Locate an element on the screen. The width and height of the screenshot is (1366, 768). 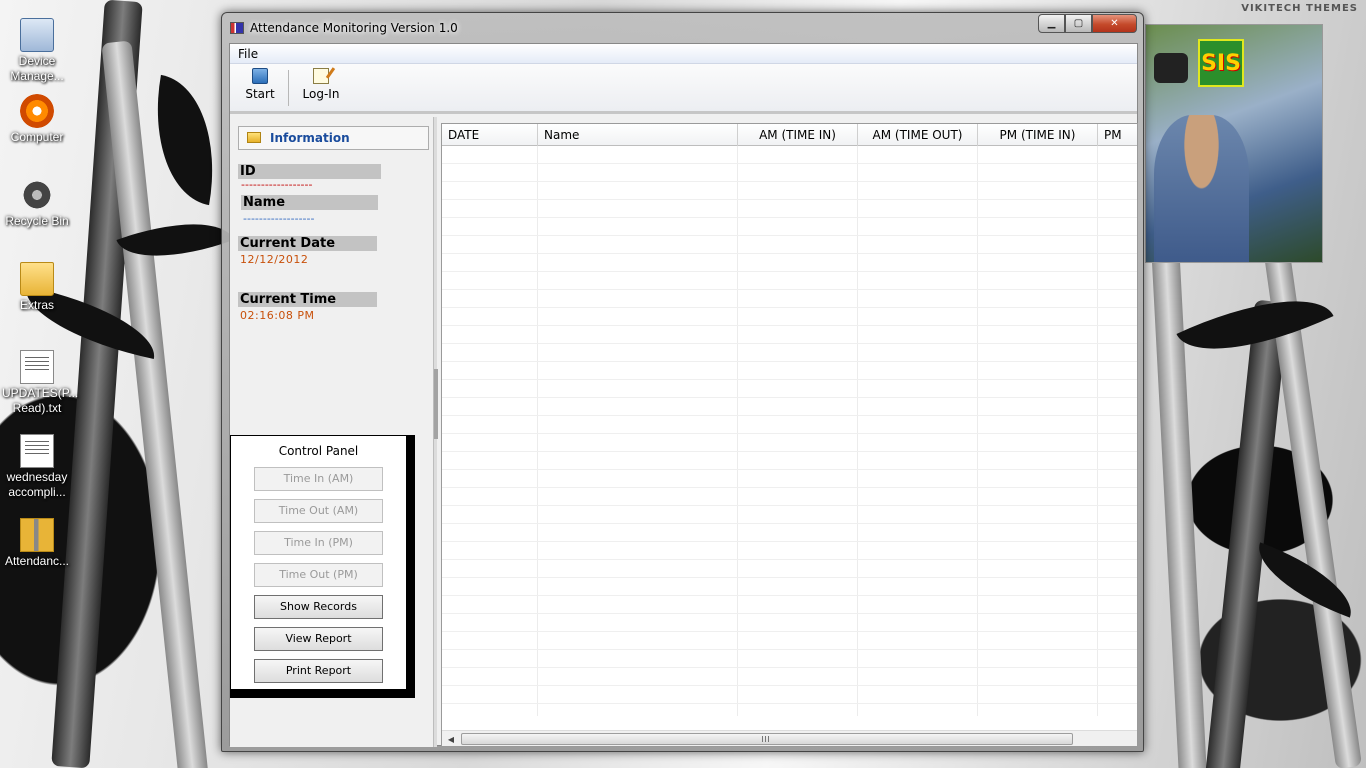
photo-slideshow-gadget: SIS is located at coordinates (1234, 143).